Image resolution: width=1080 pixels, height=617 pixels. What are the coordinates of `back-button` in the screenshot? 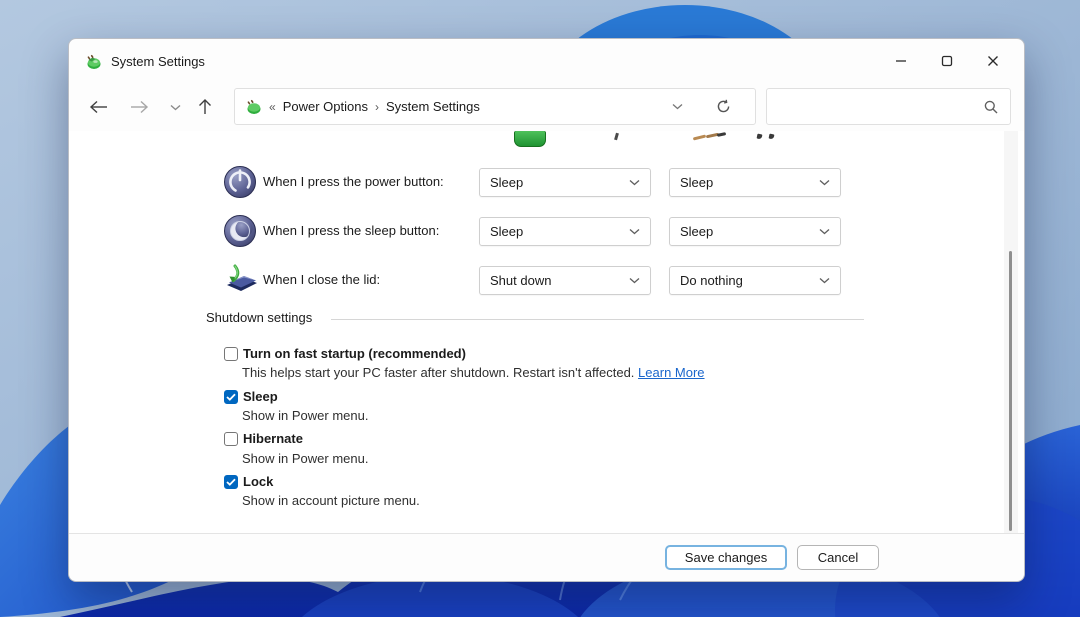 It's located at (99, 107).